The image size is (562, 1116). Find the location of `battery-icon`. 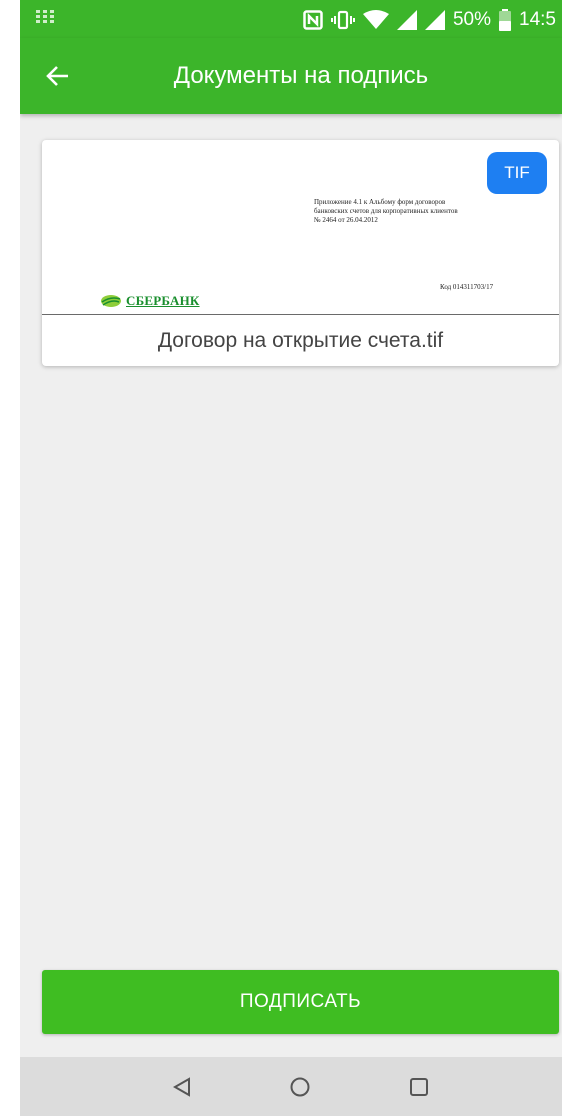

battery-icon is located at coordinates (505, 20).